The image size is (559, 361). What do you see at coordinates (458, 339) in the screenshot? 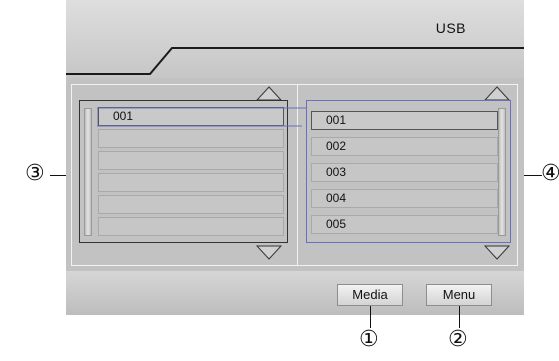
I see `callout-2: ②` at bounding box center [458, 339].